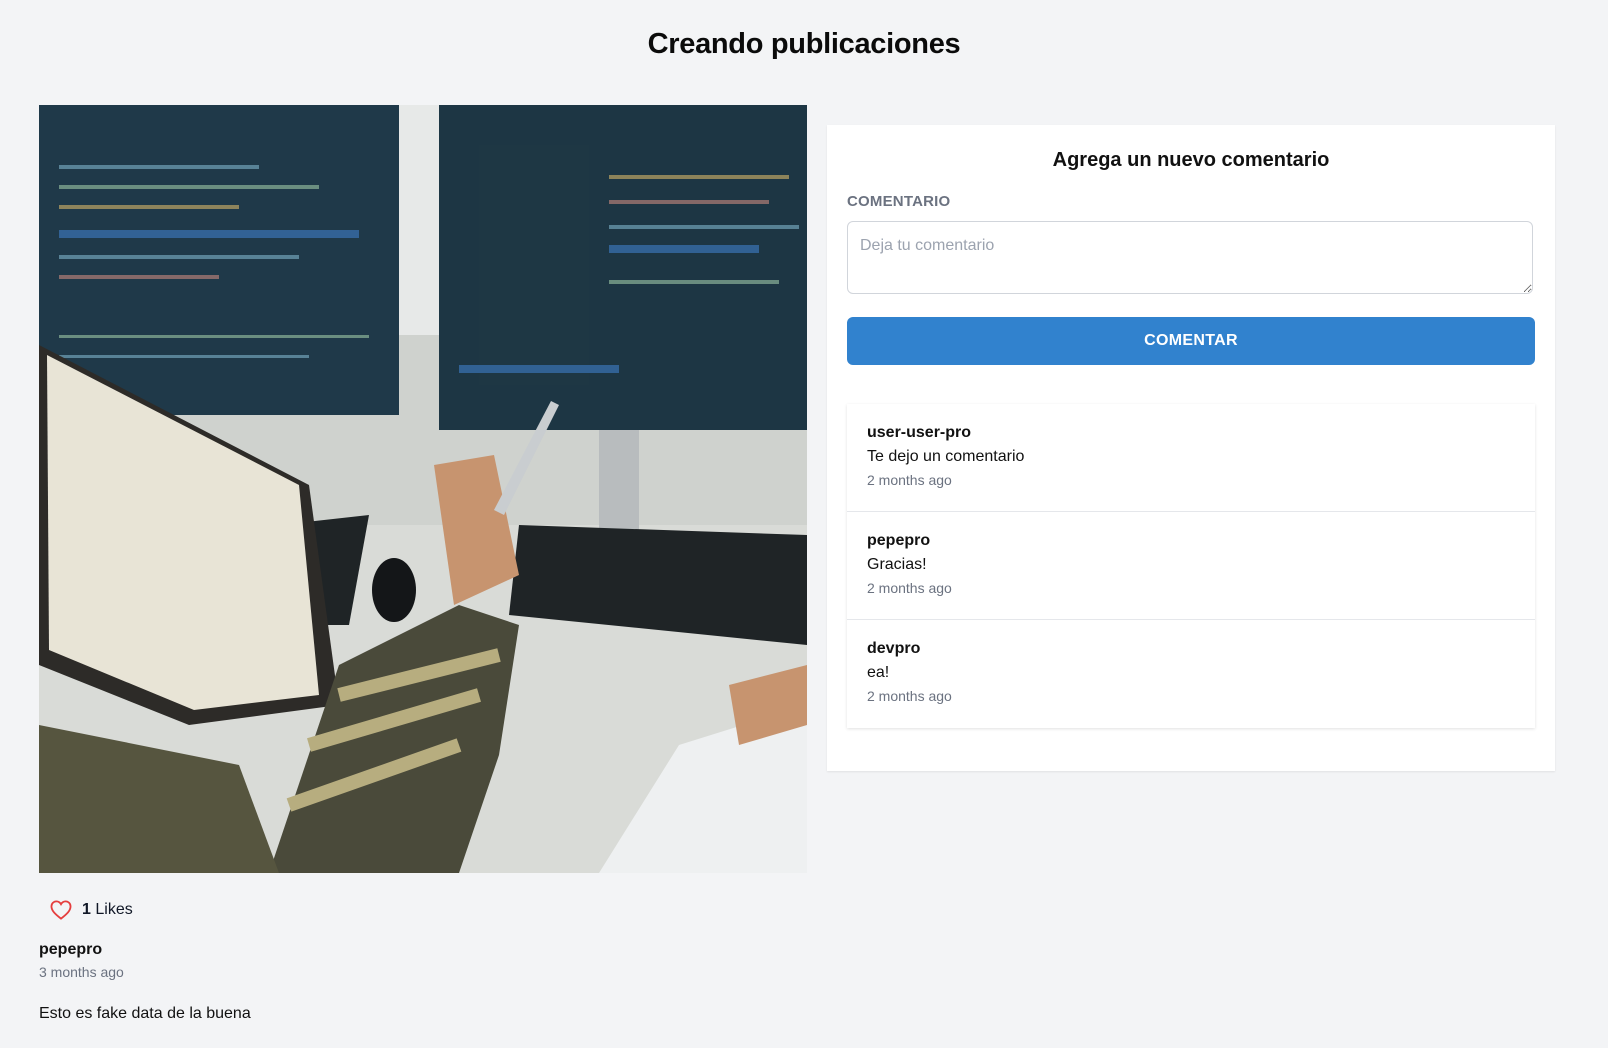 This screenshot has width=1608, height=1048. What do you see at coordinates (145, 1013) in the screenshot?
I see `post-body: Esto es fake data de la buena` at bounding box center [145, 1013].